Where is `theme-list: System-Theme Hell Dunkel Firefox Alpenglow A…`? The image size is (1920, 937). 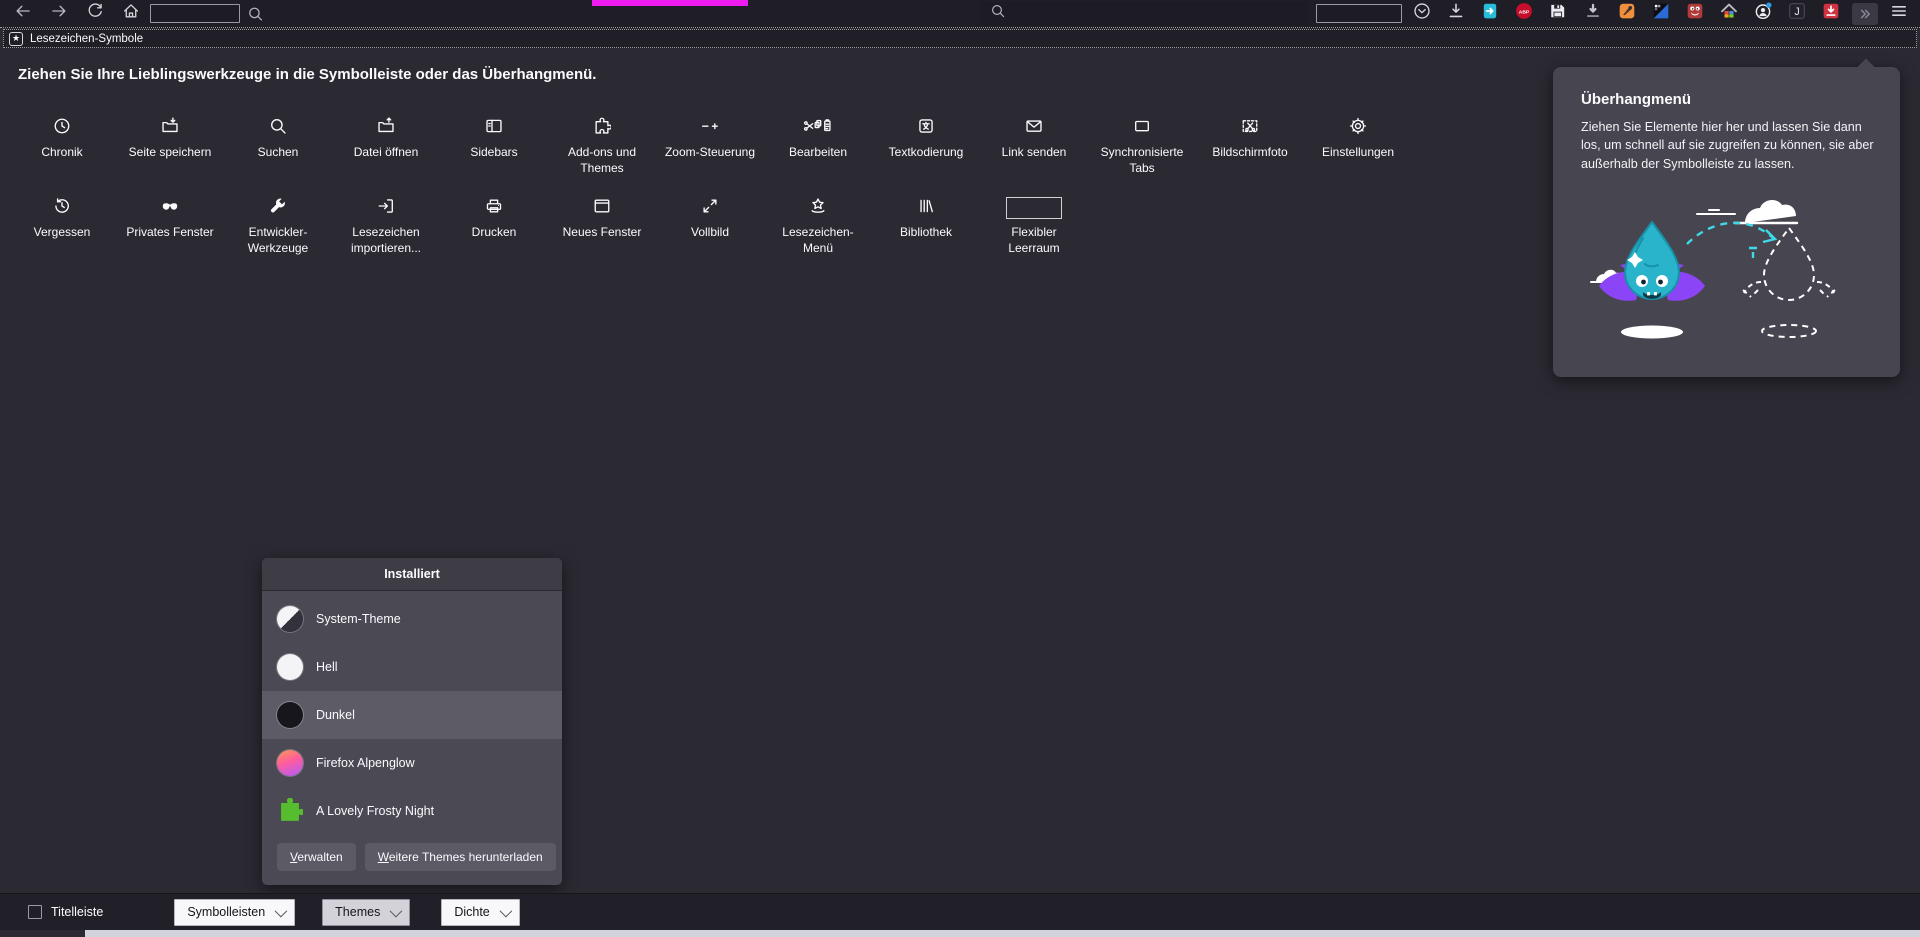 theme-list: System-Theme Hell Dunkel Firefox Alpenglow A… is located at coordinates (412, 717).